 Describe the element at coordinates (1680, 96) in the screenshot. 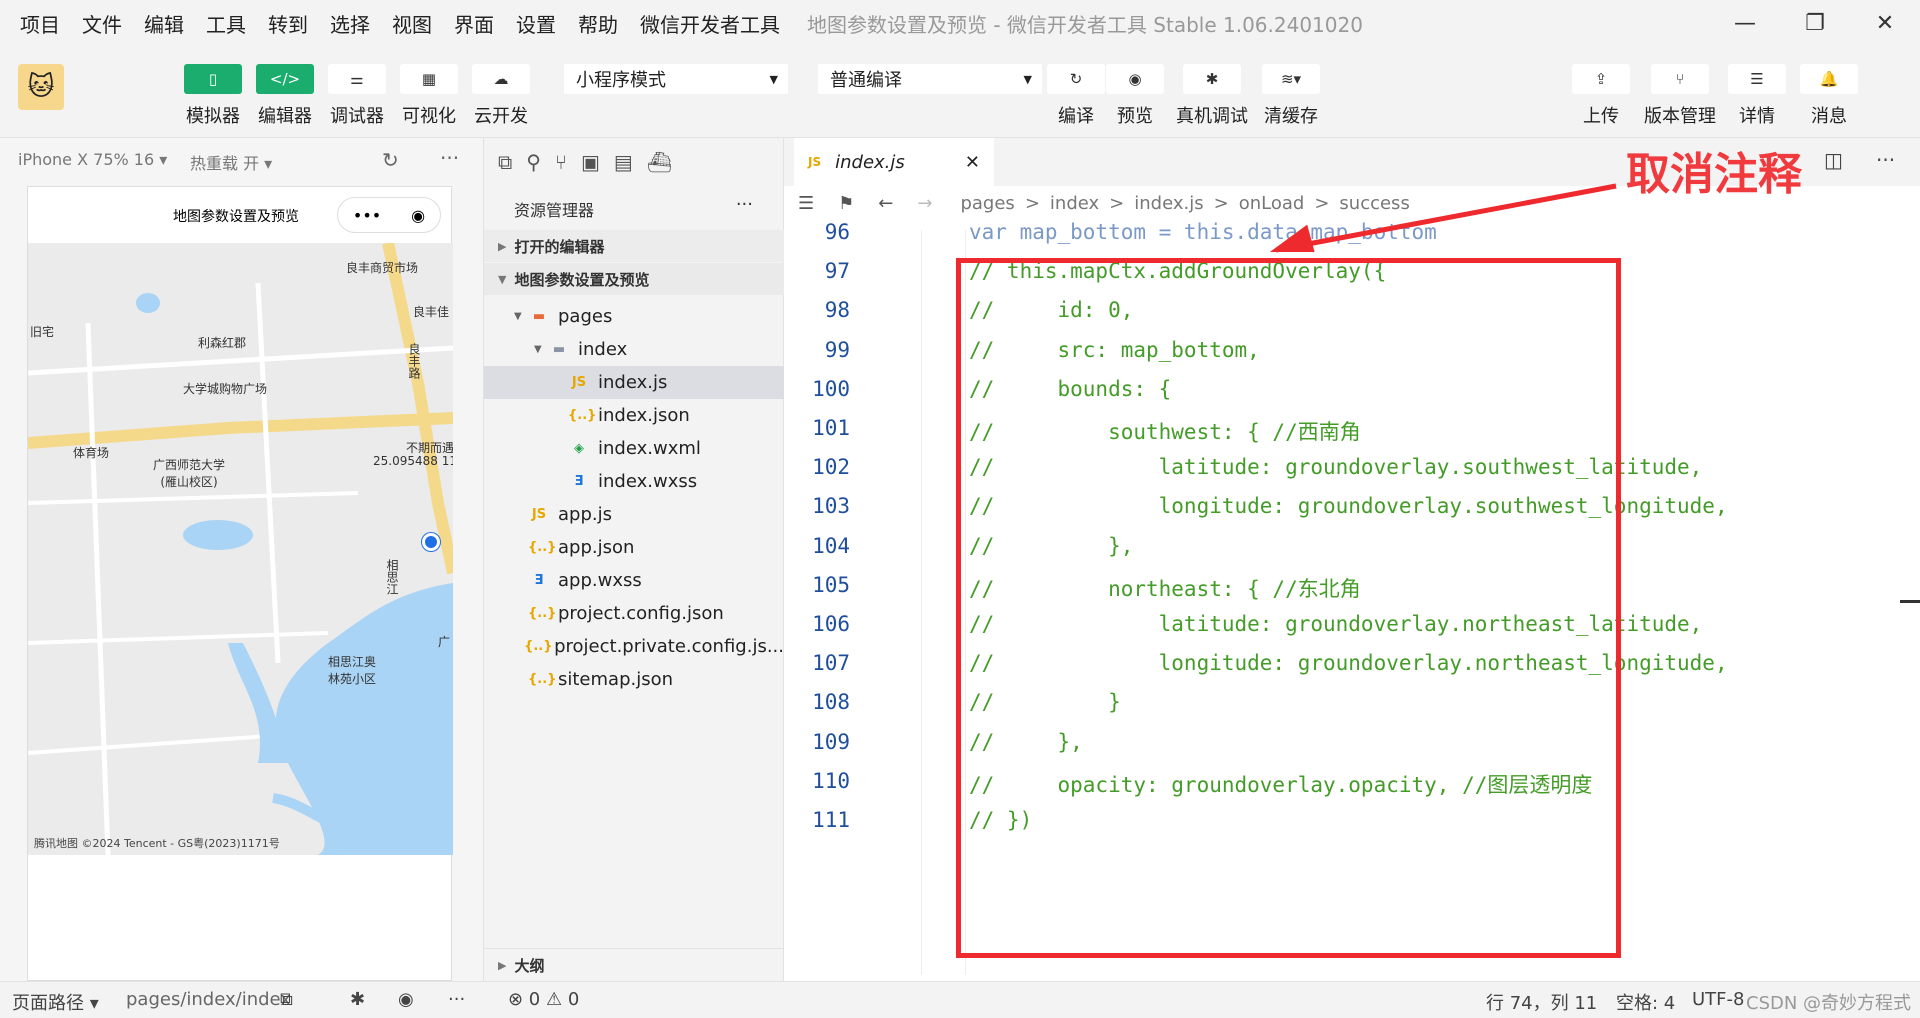

I see `version-button: ⑂ 版本管理` at that location.